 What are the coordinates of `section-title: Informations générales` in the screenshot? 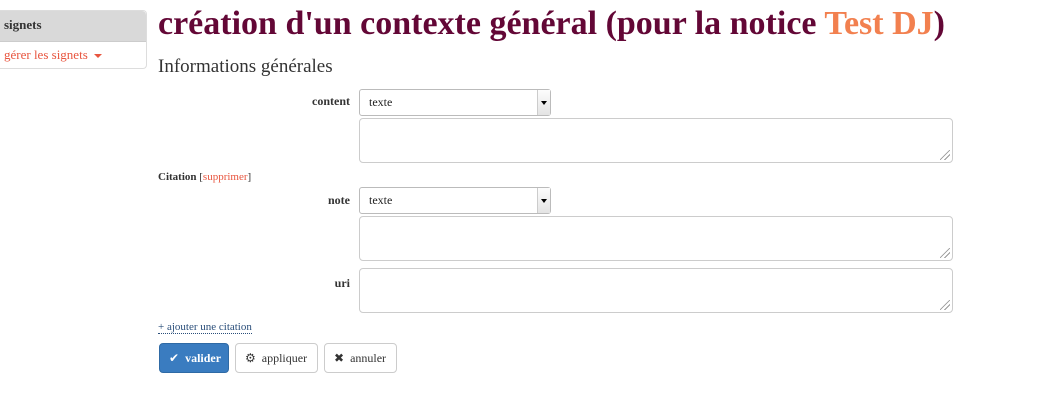 It's located at (245, 66).